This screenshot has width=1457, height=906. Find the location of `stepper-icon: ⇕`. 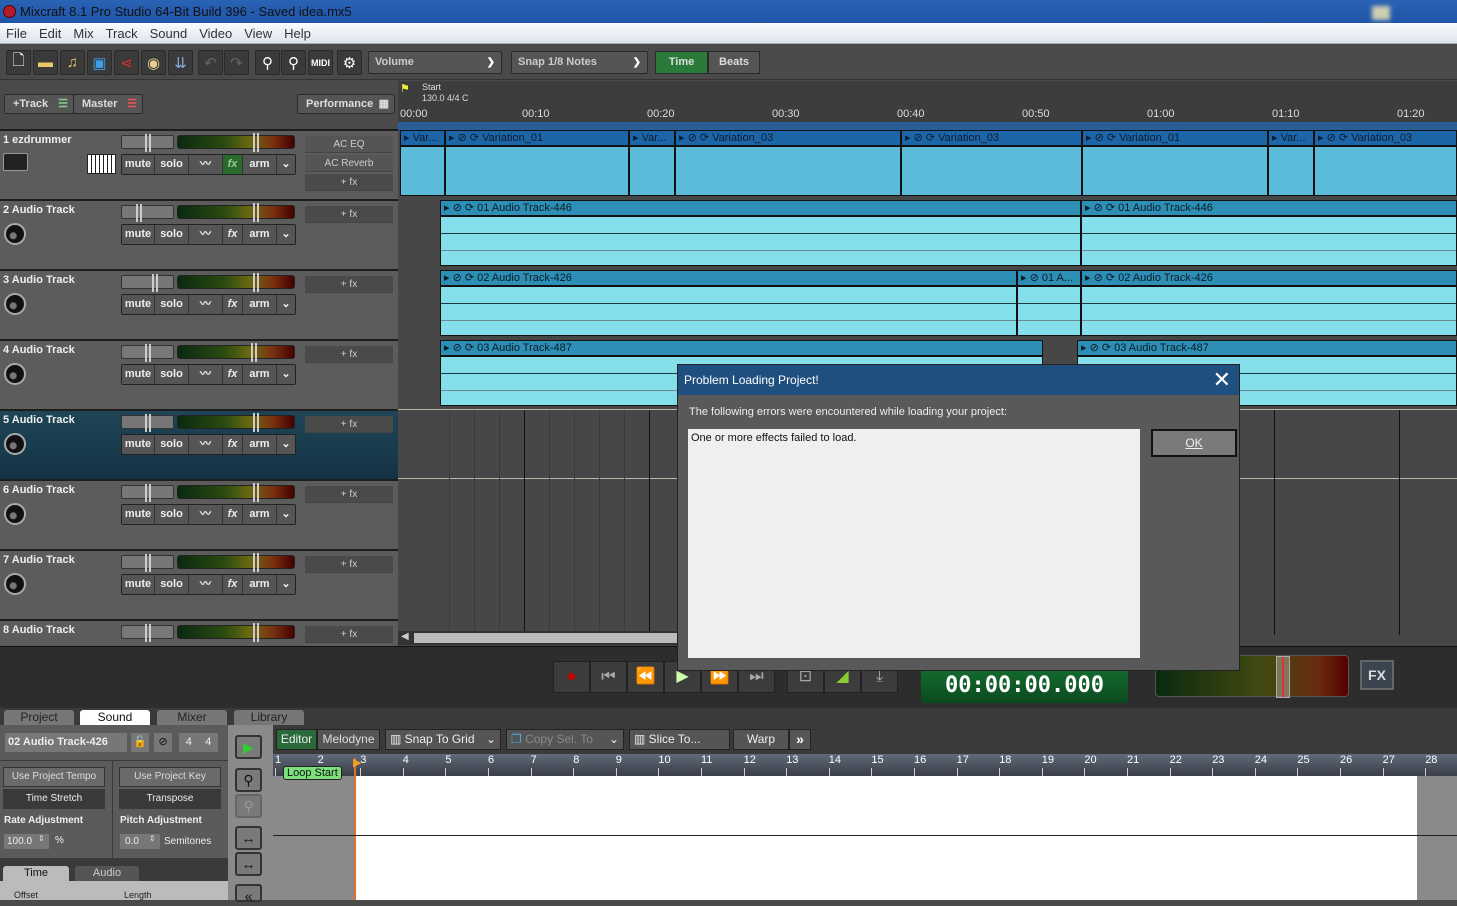

stepper-icon: ⇕ is located at coordinates (41, 838).